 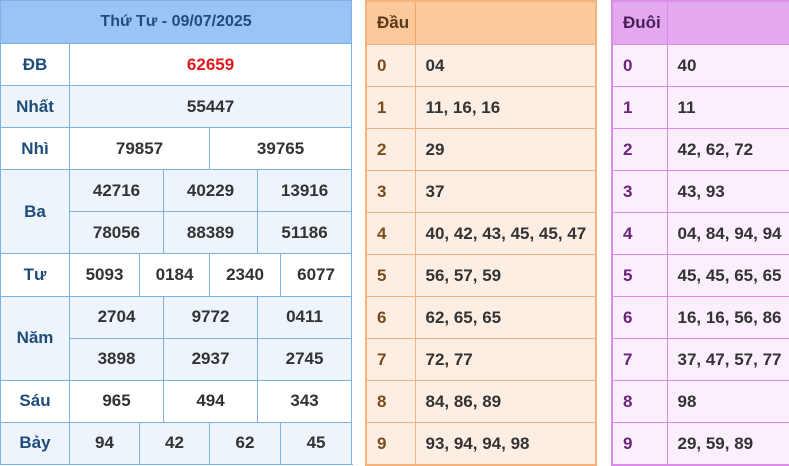 I want to click on dau-digit: 3, so click(x=391, y=191).